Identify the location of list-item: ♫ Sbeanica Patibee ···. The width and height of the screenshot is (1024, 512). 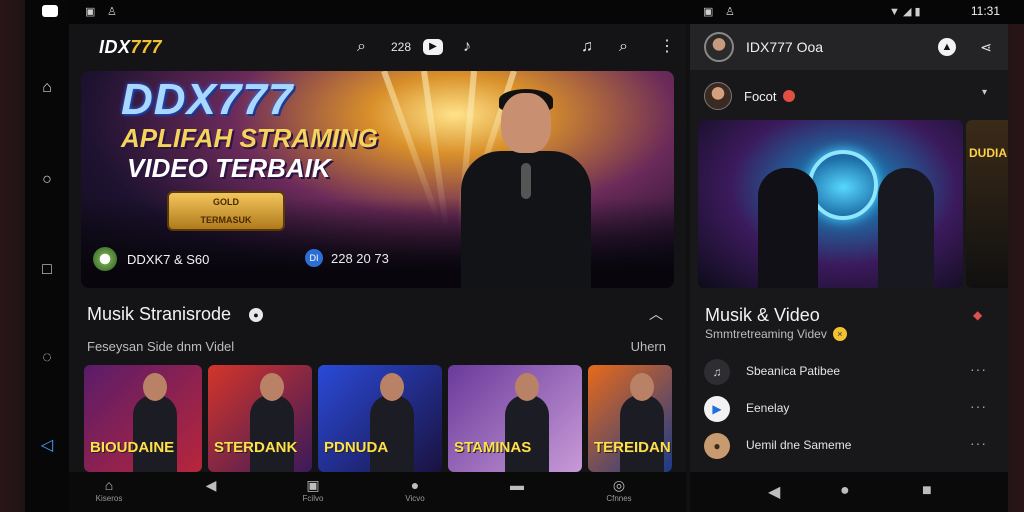
(851, 372).